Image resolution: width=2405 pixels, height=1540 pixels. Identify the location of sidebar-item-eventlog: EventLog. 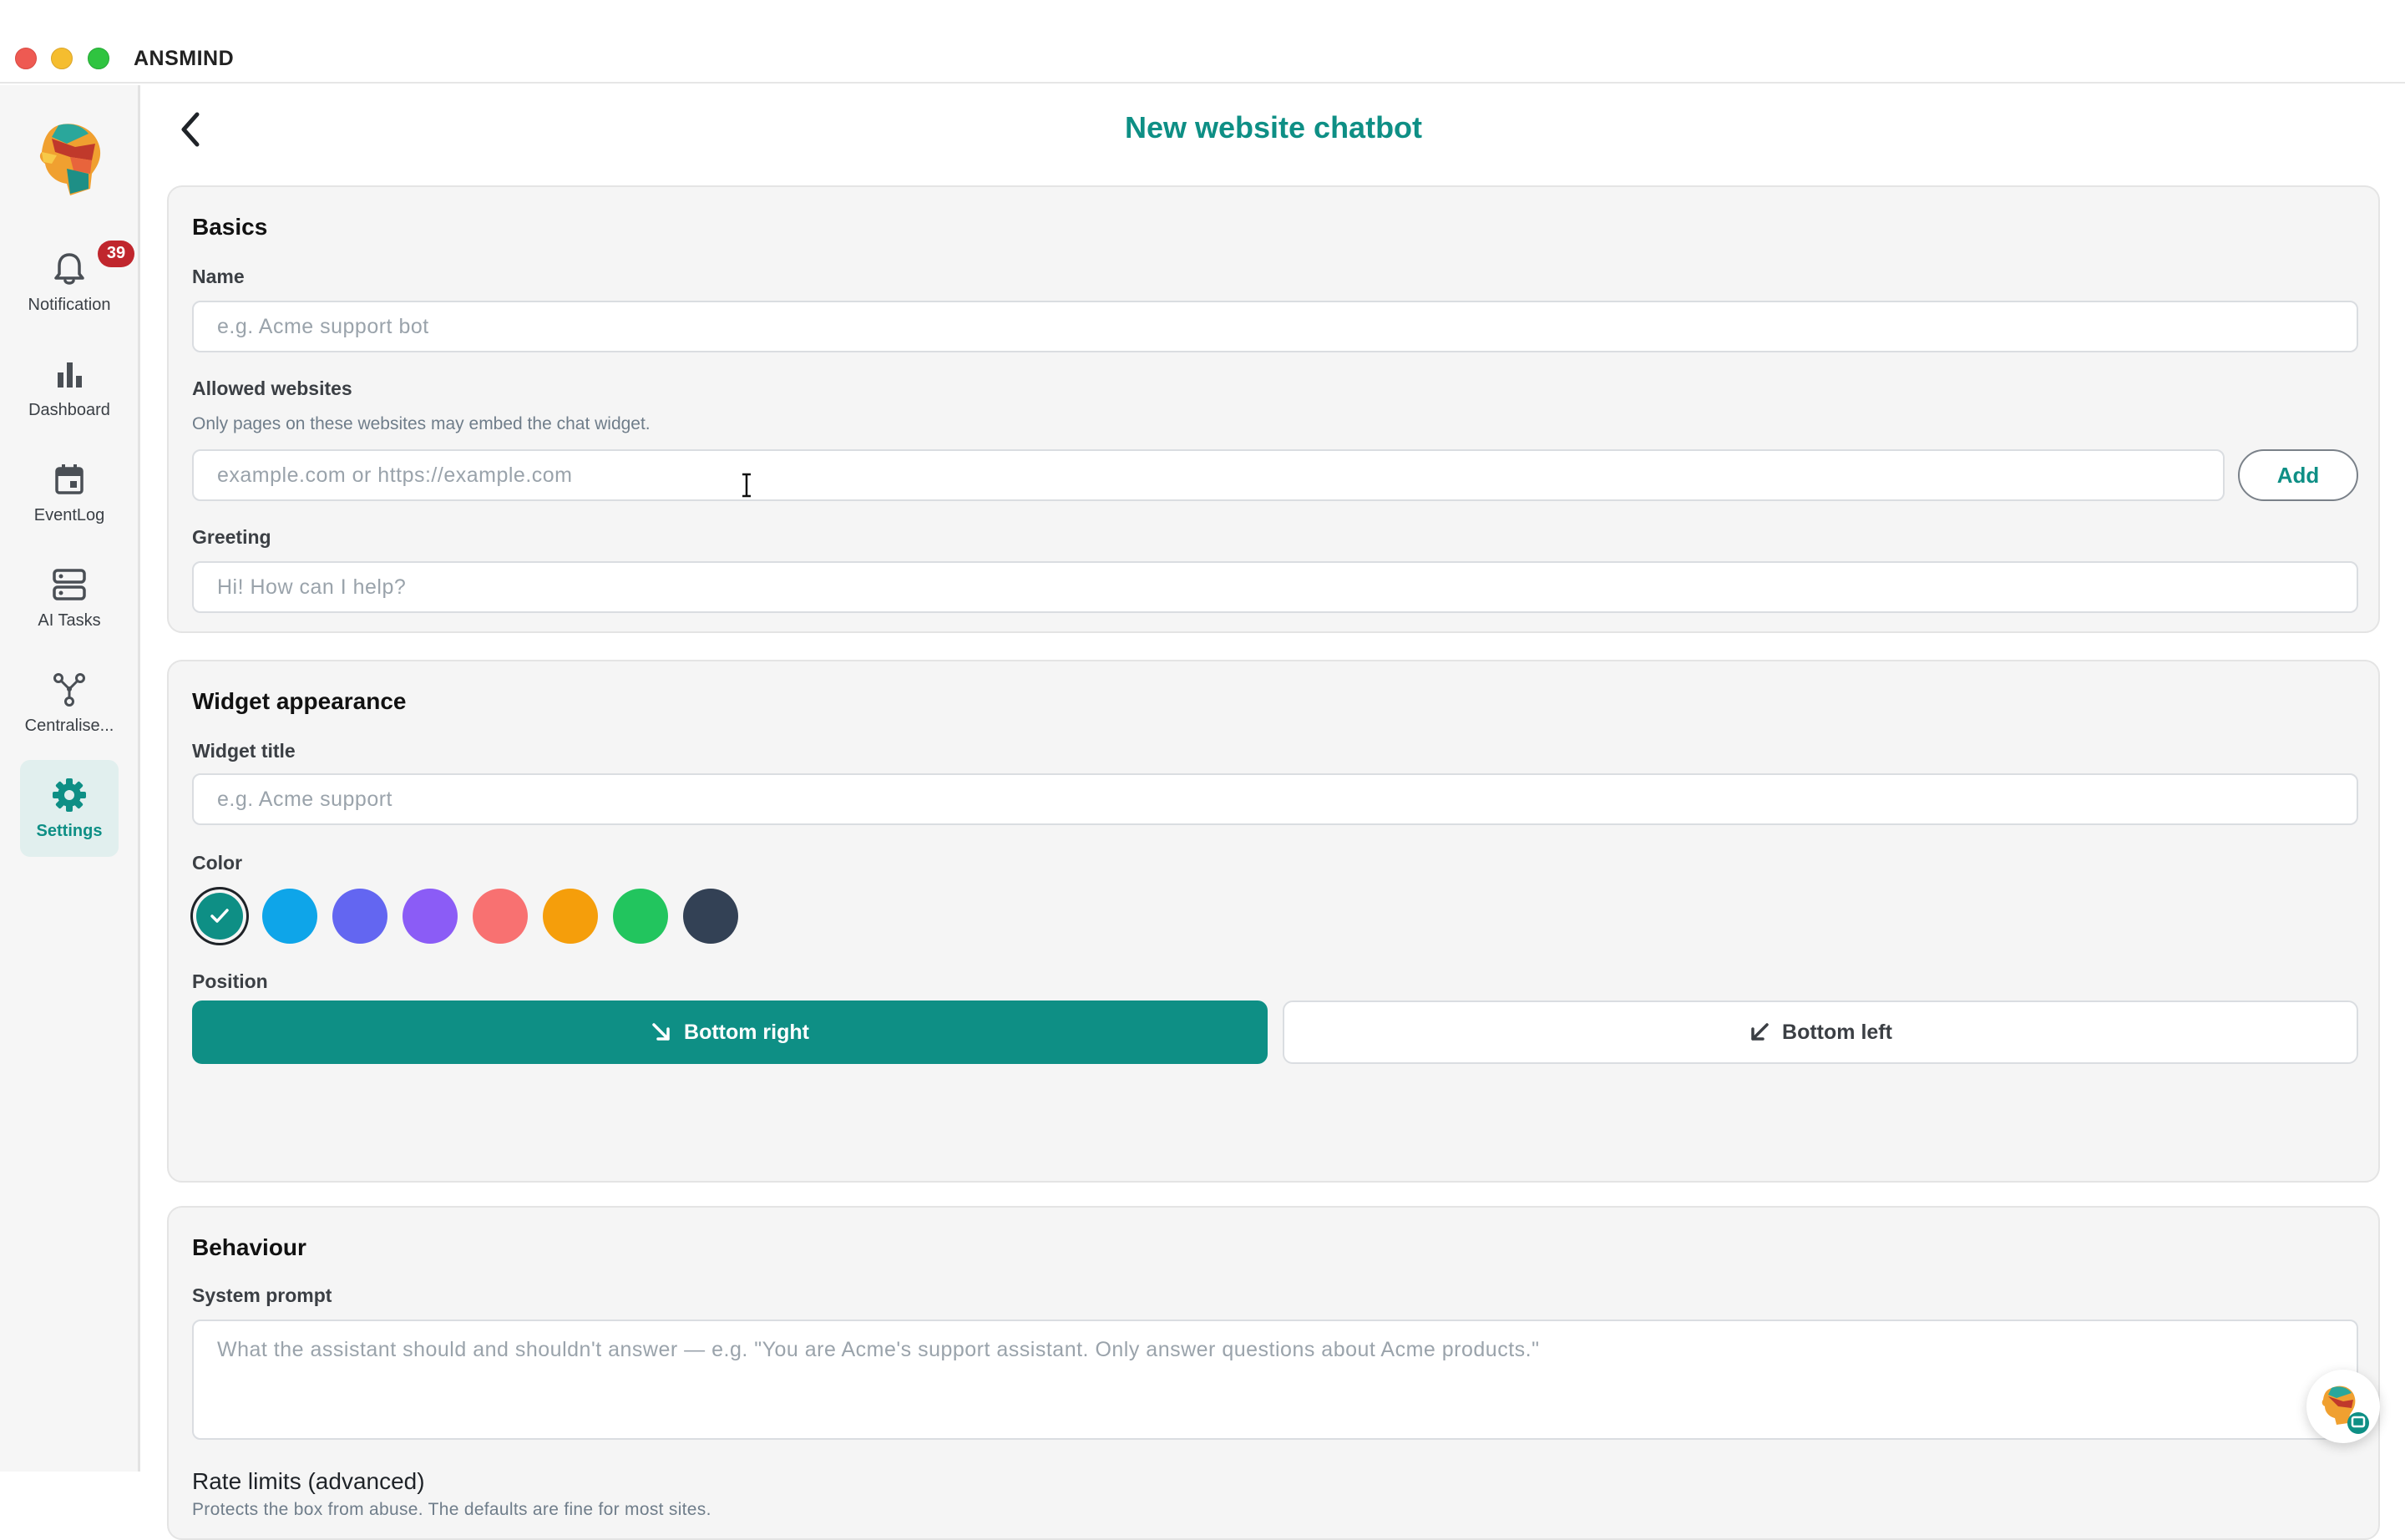
(69, 493).